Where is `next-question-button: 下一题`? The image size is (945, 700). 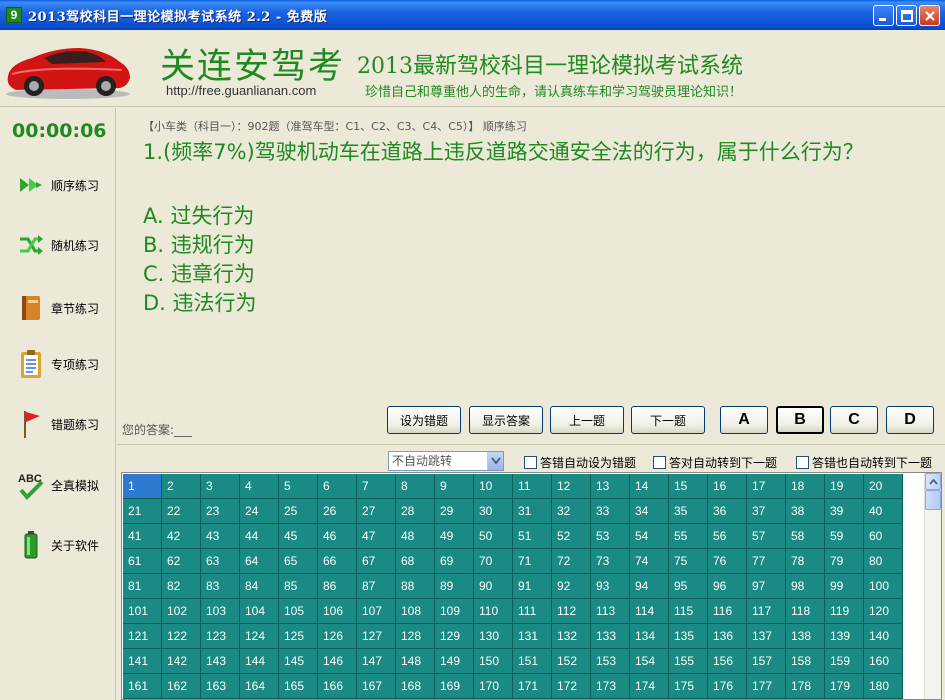 next-question-button: 下一题 is located at coordinates (668, 420).